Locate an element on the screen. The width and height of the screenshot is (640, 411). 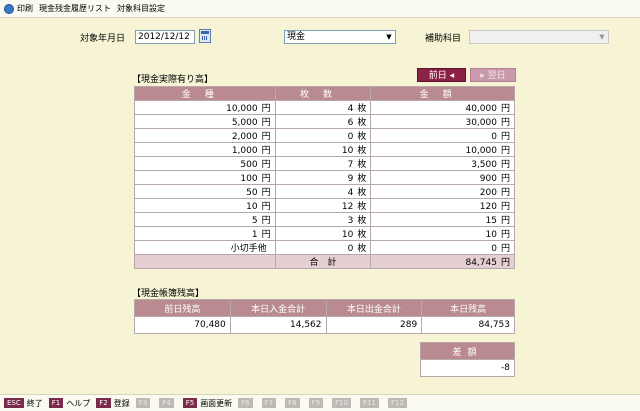
amount-cell: 10 円 is located at coordinates (442, 233).